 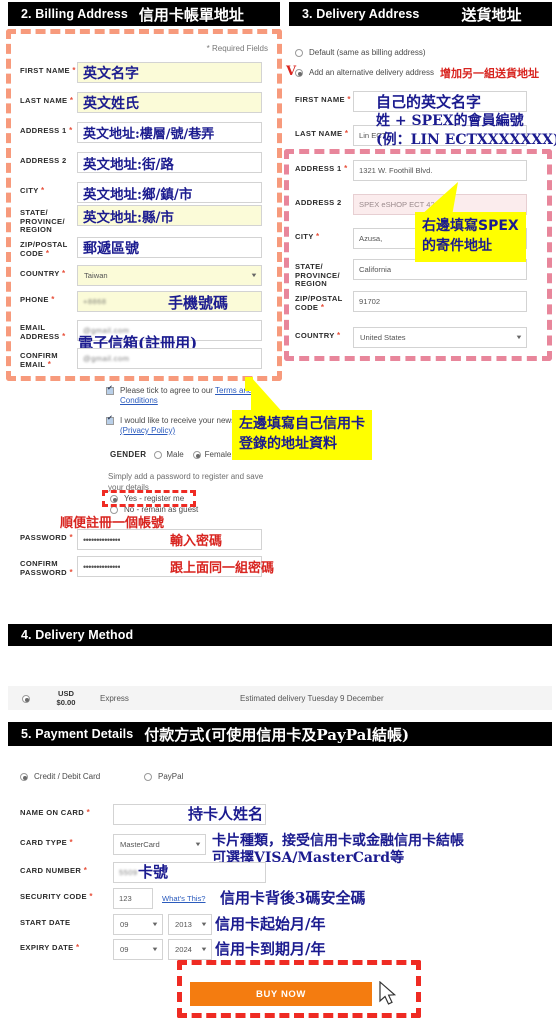 What do you see at coordinates (110, 420) in the screenshot?
I see `newsletter-checkbox` at bounding box center [110, 420].